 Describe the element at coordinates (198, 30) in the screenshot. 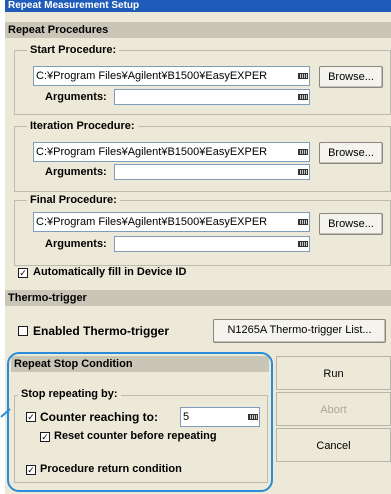

I see `repeat-procedures-header: Repeat Procedures` at that location.